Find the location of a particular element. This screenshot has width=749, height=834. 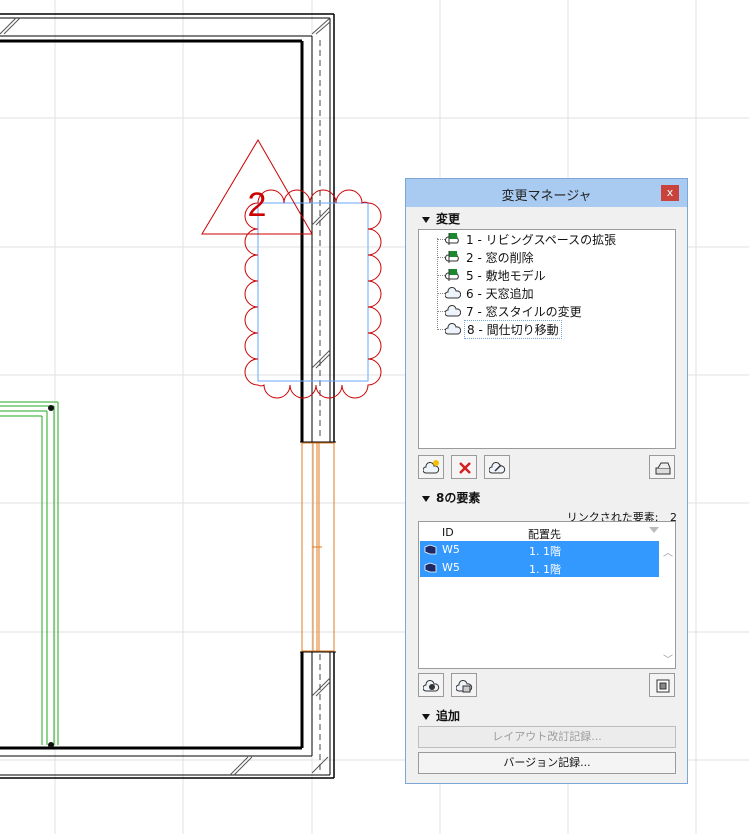

column-header-location: 配置先 is located at coordinates (544, 534).